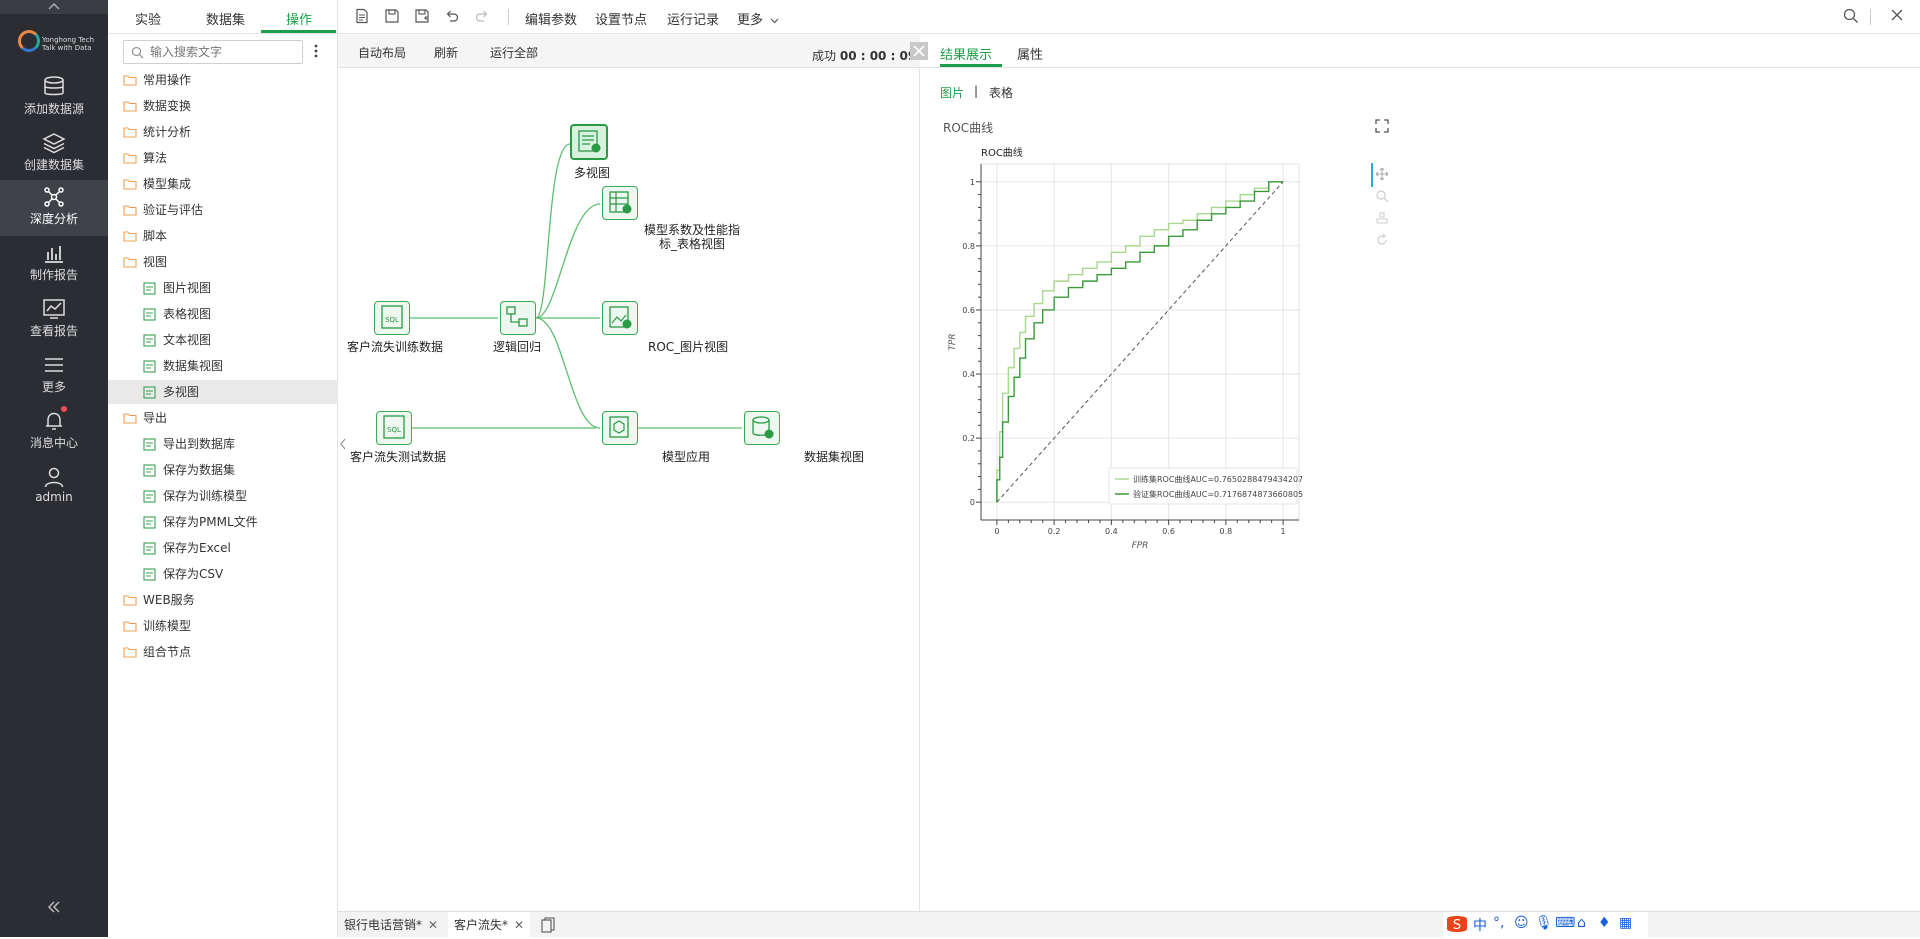 The image size is (1920, 939). I want to click on double-chevron-left-icon, so click(53, 907).